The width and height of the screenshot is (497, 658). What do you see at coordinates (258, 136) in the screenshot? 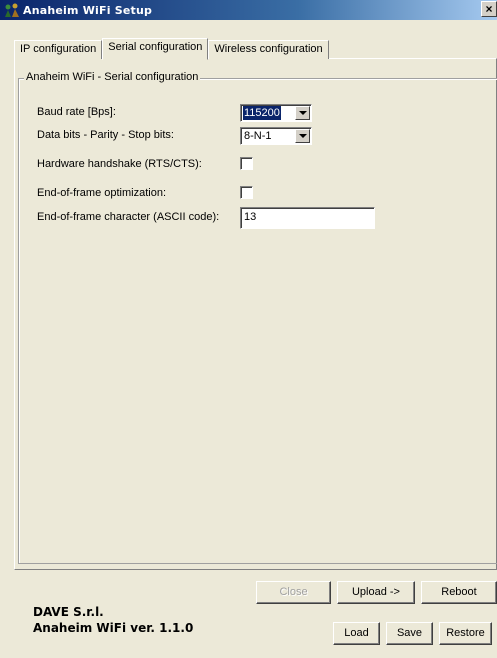
I see `data-bits-value: 8-N-1` at bounding box center [258, 136].